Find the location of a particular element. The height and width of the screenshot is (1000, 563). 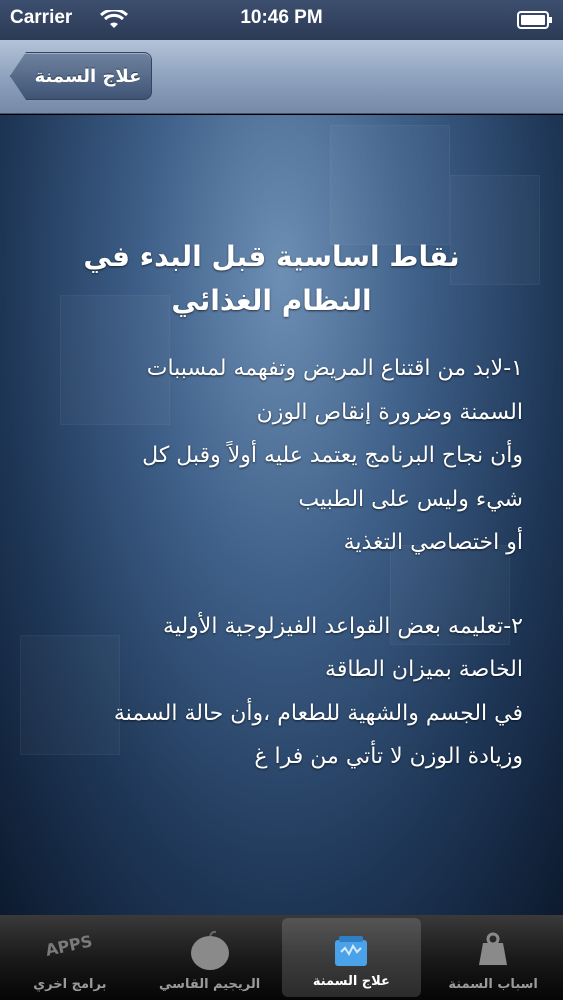

tab-label: علاج السمنة is located at coordinates (351, 981).